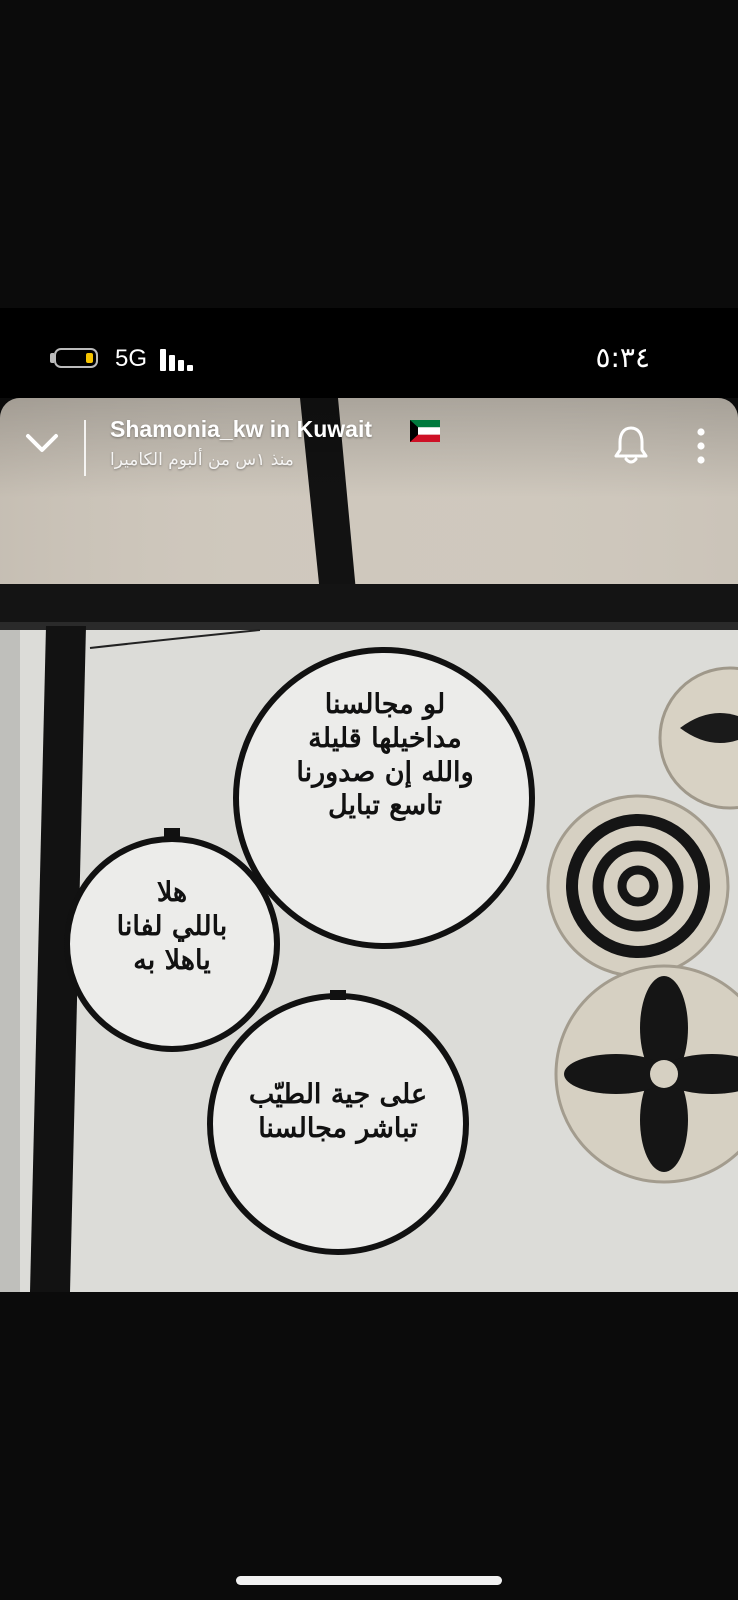 The image size is (738, 1600). I want to click on battery-level-fill, so click(89, 358).